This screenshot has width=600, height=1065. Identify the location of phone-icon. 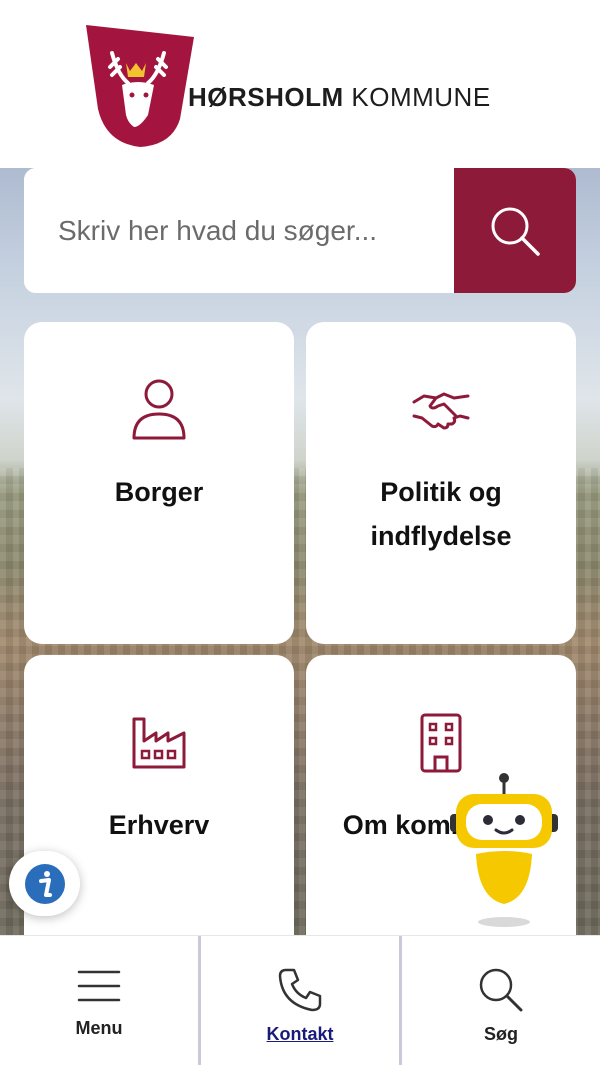
(300, 990).